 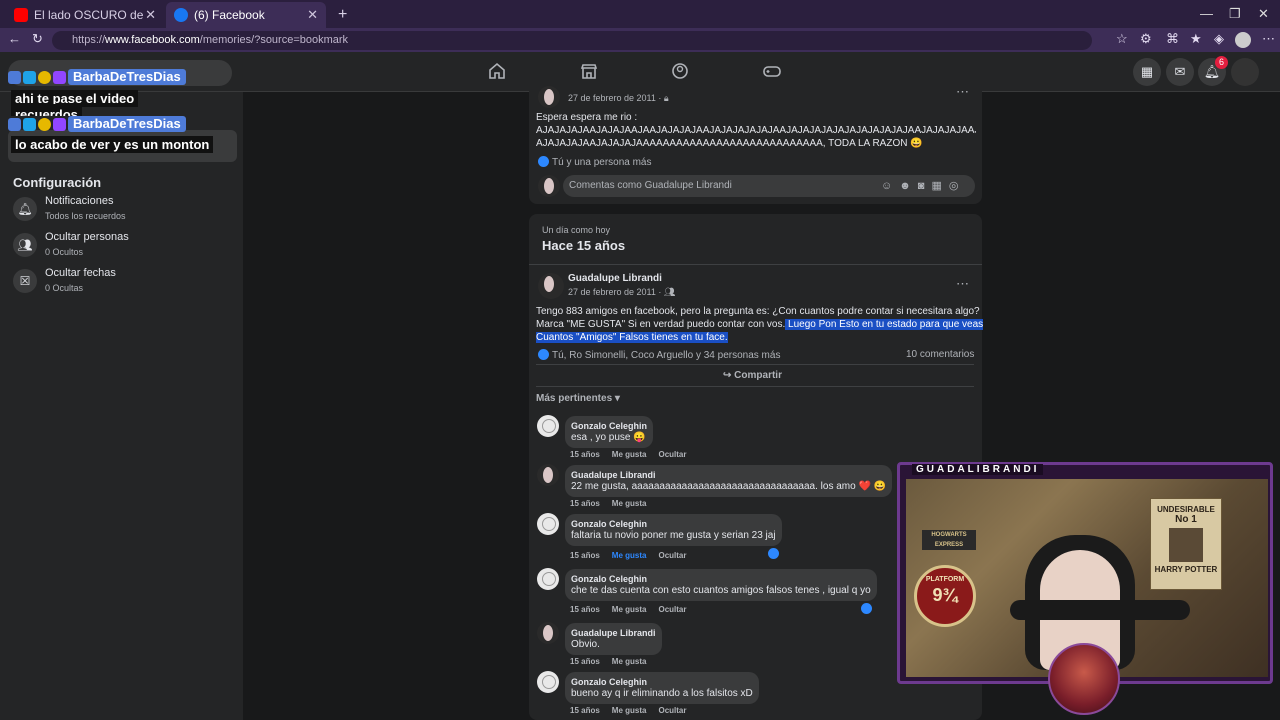 What do you see at coordinates (29, 77) in the screenshot?
I see `chat-badge-icon` at bounding box center [29, 77].